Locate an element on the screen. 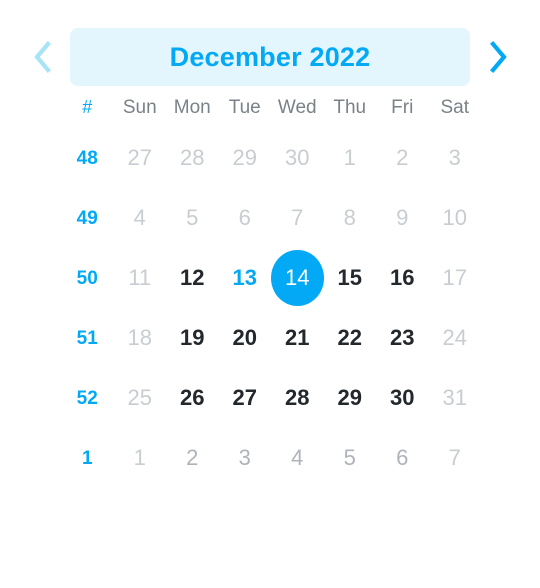 The height and width of the screenshot is (588, 540). week-number-label: 1 is located at coordinates (87, 458).